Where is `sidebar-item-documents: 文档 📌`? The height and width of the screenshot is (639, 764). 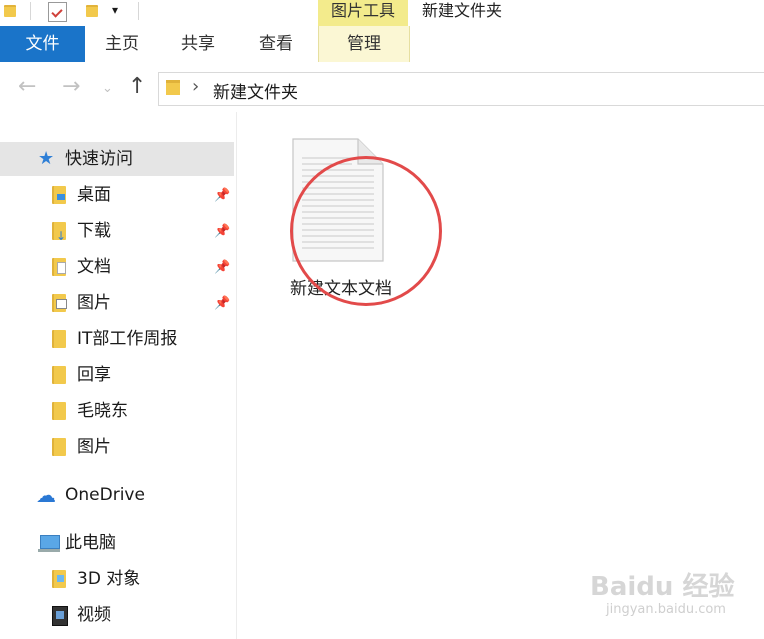 sidebar-item-documents: 文档 📌 is located at coordinates (117, 267).